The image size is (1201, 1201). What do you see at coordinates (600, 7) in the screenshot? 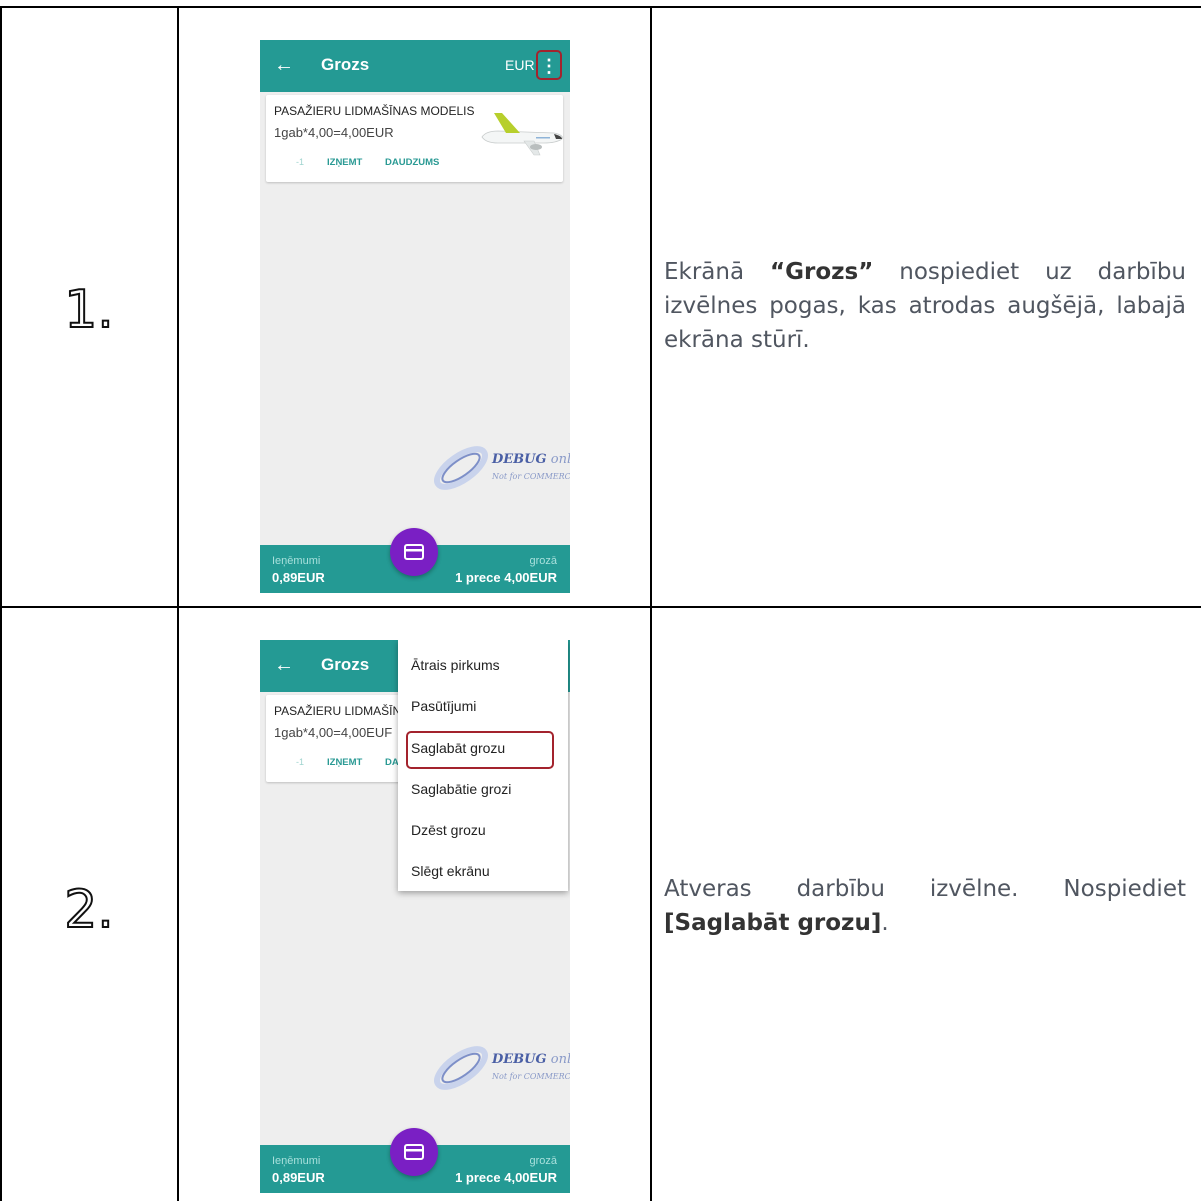
I see `table-top-border` at bounding box center [600, 7].